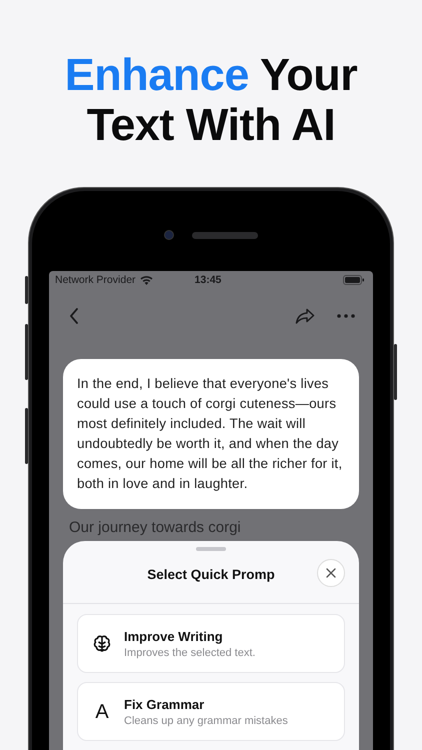 The height and width of the screenshot is (750, 422). What do you see at coordinates (155, 528) in the screenshot?
I see `document-text: Our journey towards corgi` at bounding box center [155, 528].